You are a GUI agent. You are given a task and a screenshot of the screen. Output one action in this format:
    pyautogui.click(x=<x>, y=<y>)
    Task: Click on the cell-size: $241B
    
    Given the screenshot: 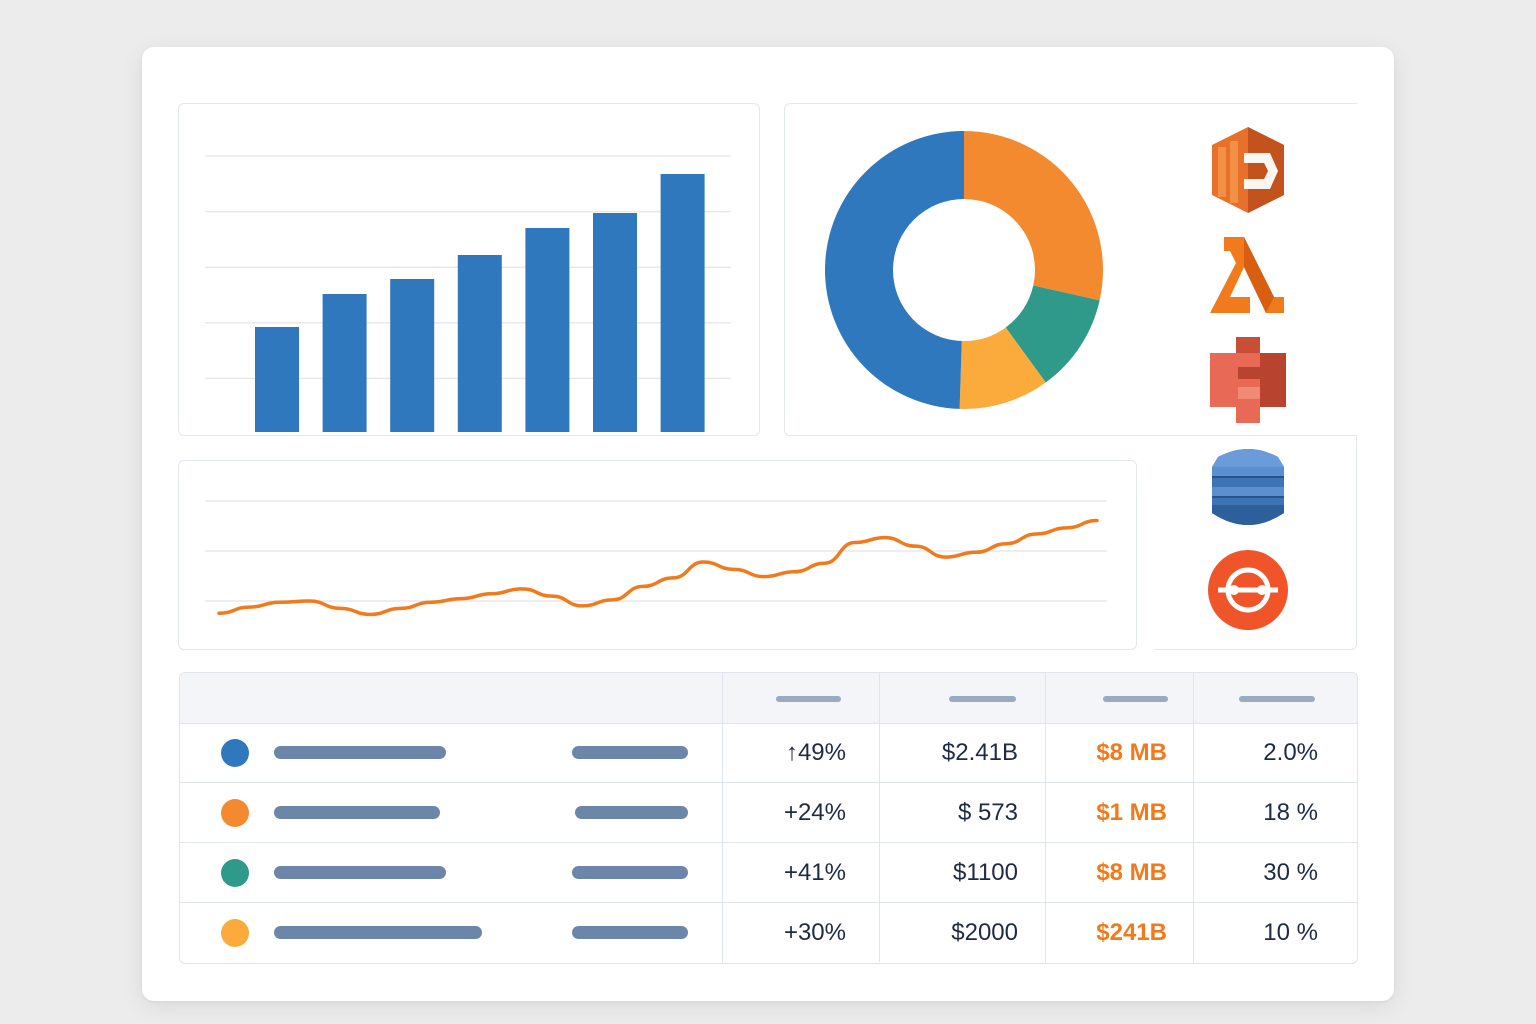 What is the action you would take?
    pyautogui.click(x=1131, y=932)
    